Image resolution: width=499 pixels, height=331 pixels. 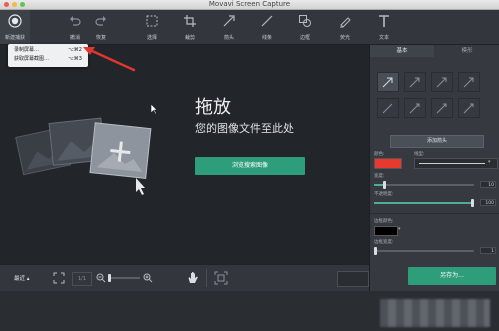 What do you see at coordinates (466, 51) in the screenshot?
I see `tab-style: 模形` at bounding box center [466, 51].